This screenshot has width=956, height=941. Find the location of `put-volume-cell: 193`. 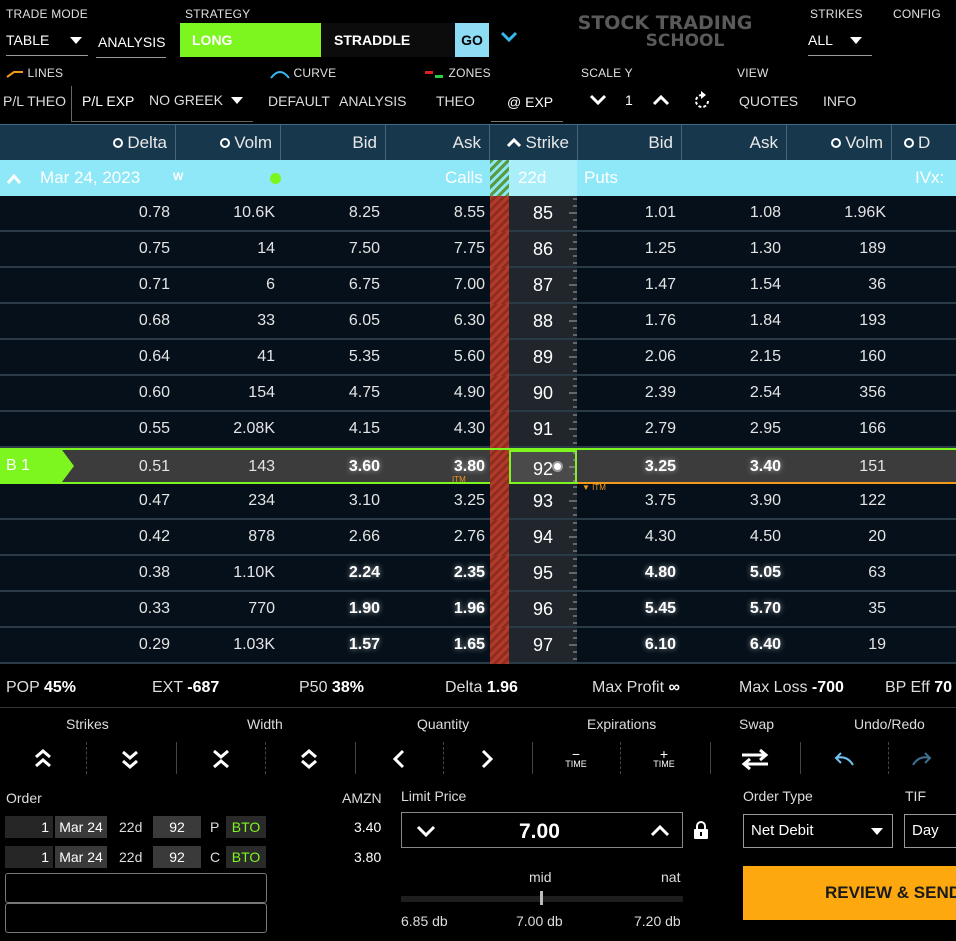

put-volume-cell: 193 is located at coordinates (836, 321).